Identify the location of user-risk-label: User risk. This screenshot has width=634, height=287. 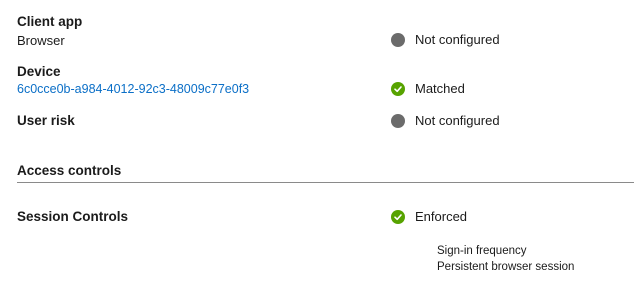
(46, 120).